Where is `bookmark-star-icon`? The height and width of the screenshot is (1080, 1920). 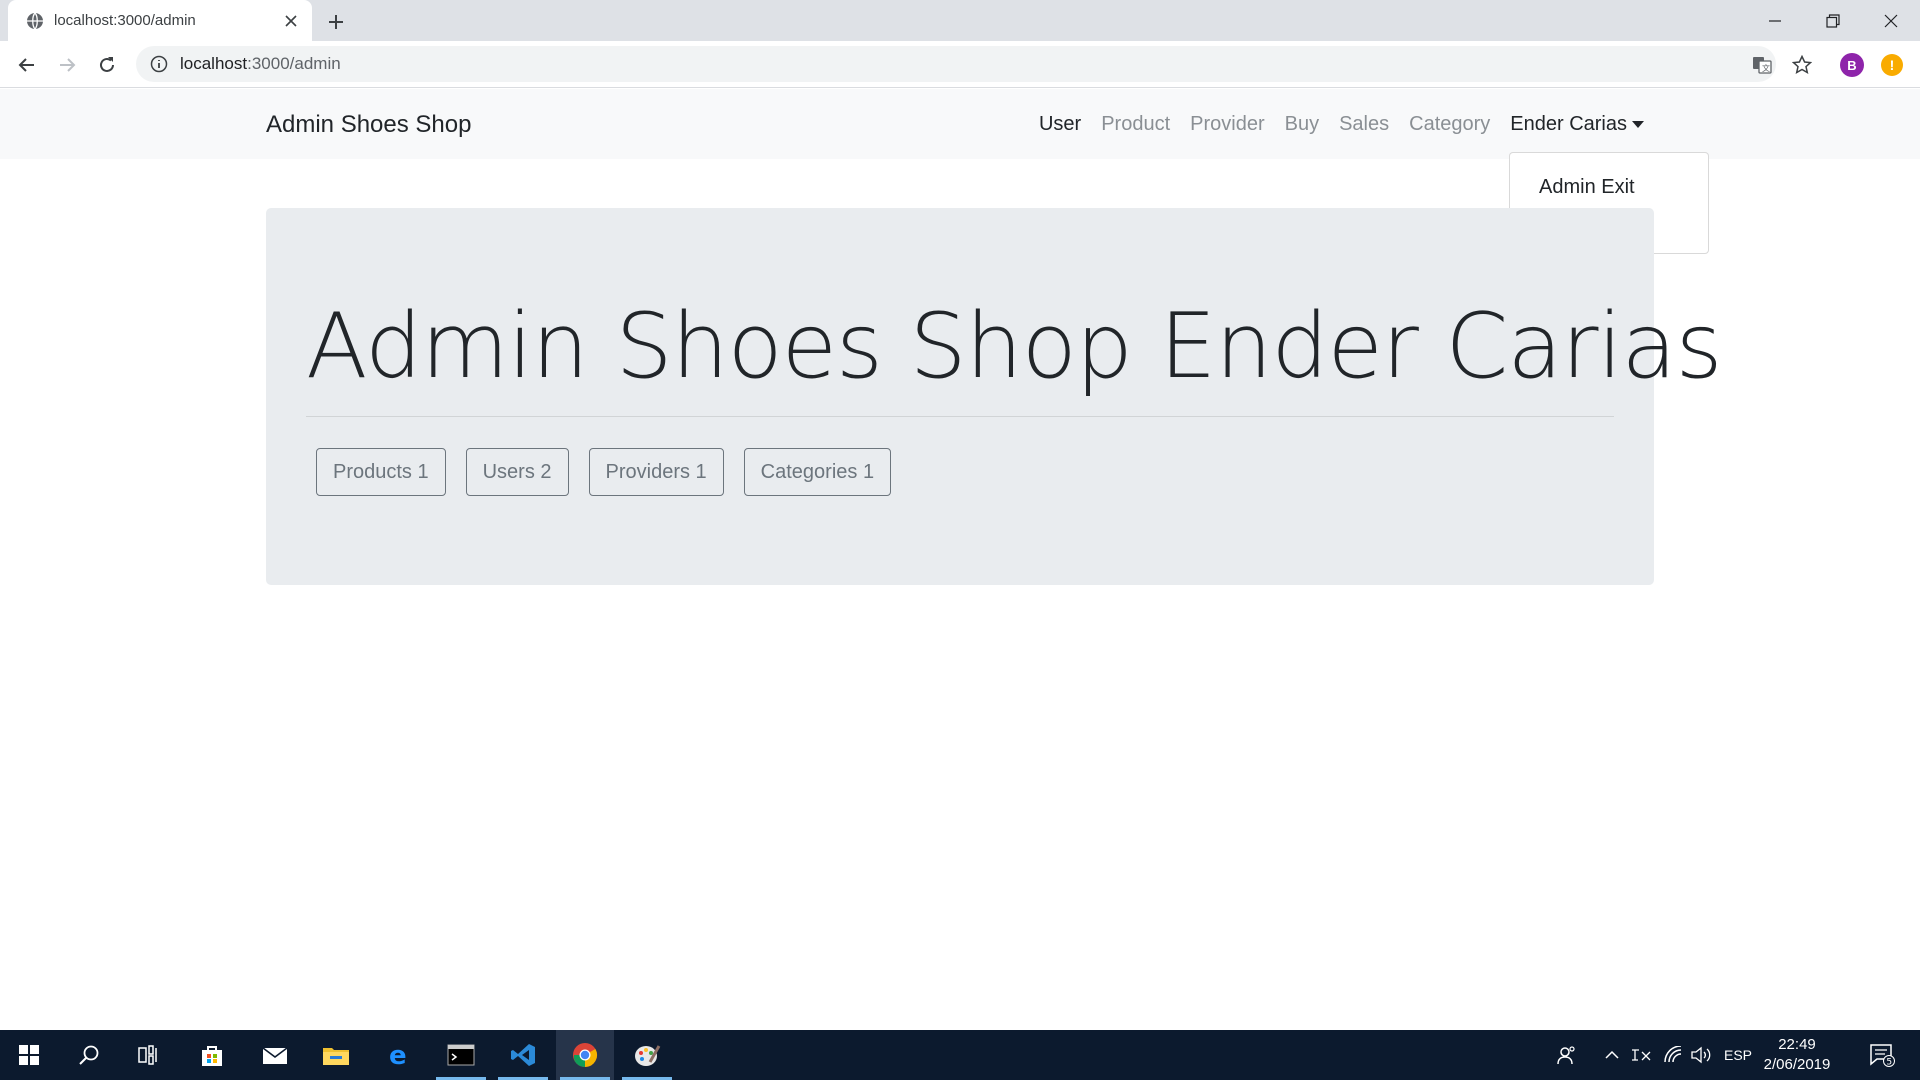 bookmark-star-icon is located at coordinates (1802, 65).